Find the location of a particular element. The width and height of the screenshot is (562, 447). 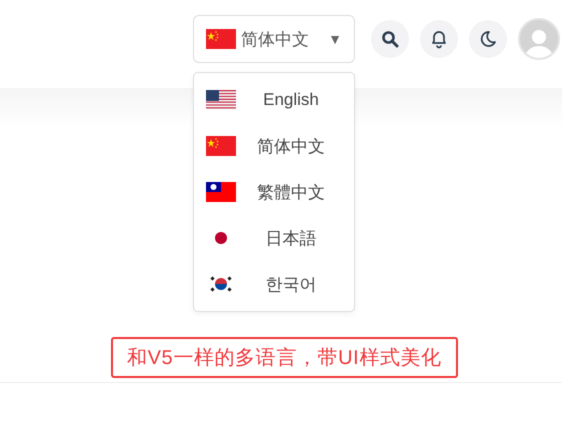

notification-button is located at coordinates (439, 39).